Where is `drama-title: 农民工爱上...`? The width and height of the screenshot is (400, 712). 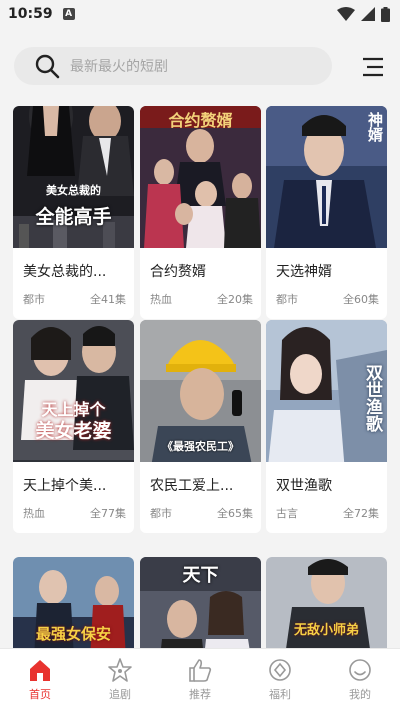
drama-title: 农民工爱上... is located at coordinates (192, 486).